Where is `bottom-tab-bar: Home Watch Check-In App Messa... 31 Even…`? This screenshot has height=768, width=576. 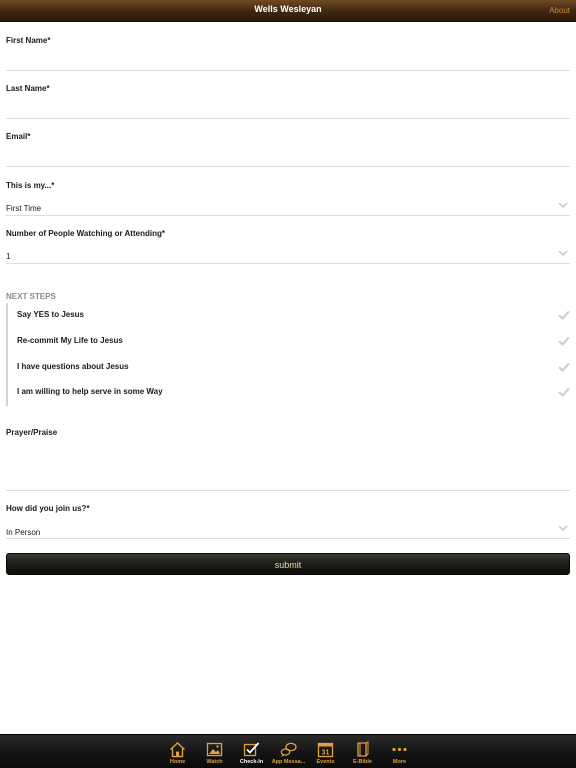 bottom-tab-bar: Home Watch Check-In App Messa... 31 Even… is located at coordinates (288, 751).